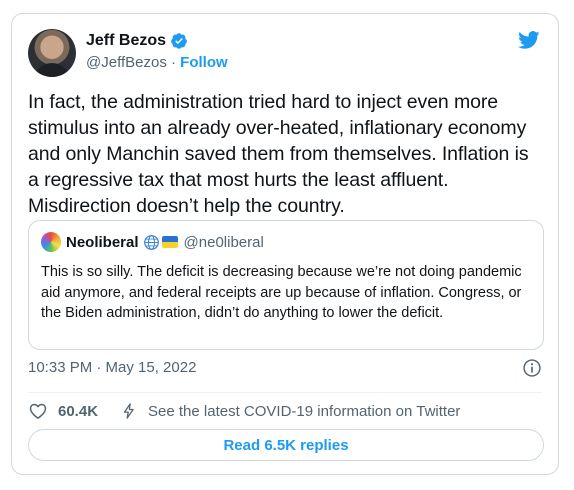 This screenshot has width=574, height=490. I want to click on lightning-icon, so click(128, 411).